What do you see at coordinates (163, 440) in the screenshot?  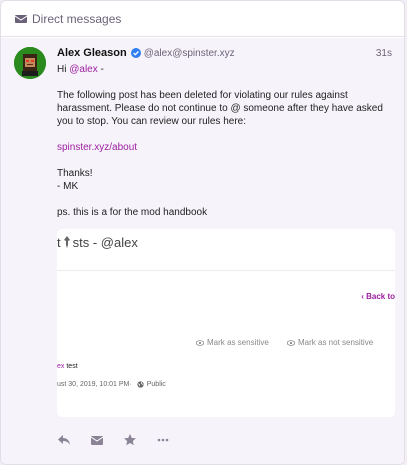 I see `more-icon` at bounding box center [163, 440].